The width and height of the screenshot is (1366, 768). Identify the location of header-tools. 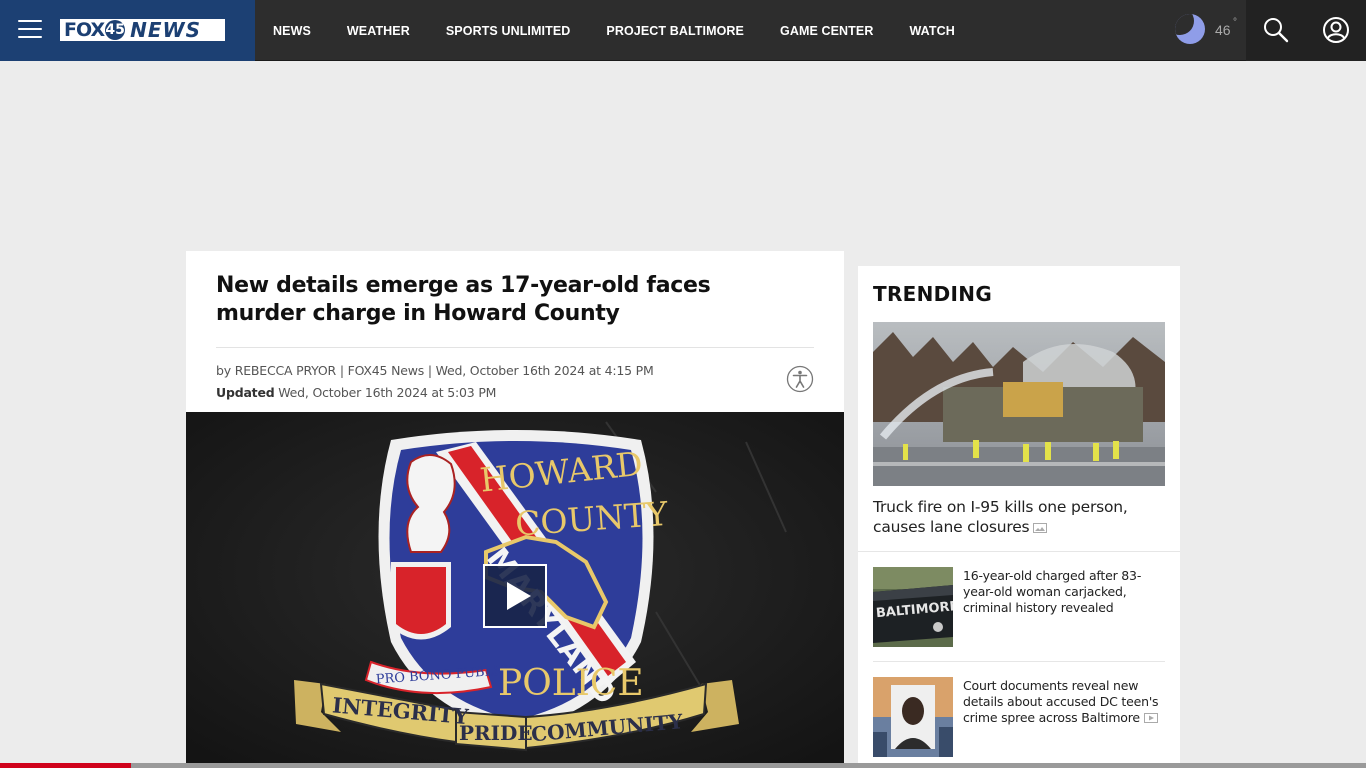
(1306, 30).